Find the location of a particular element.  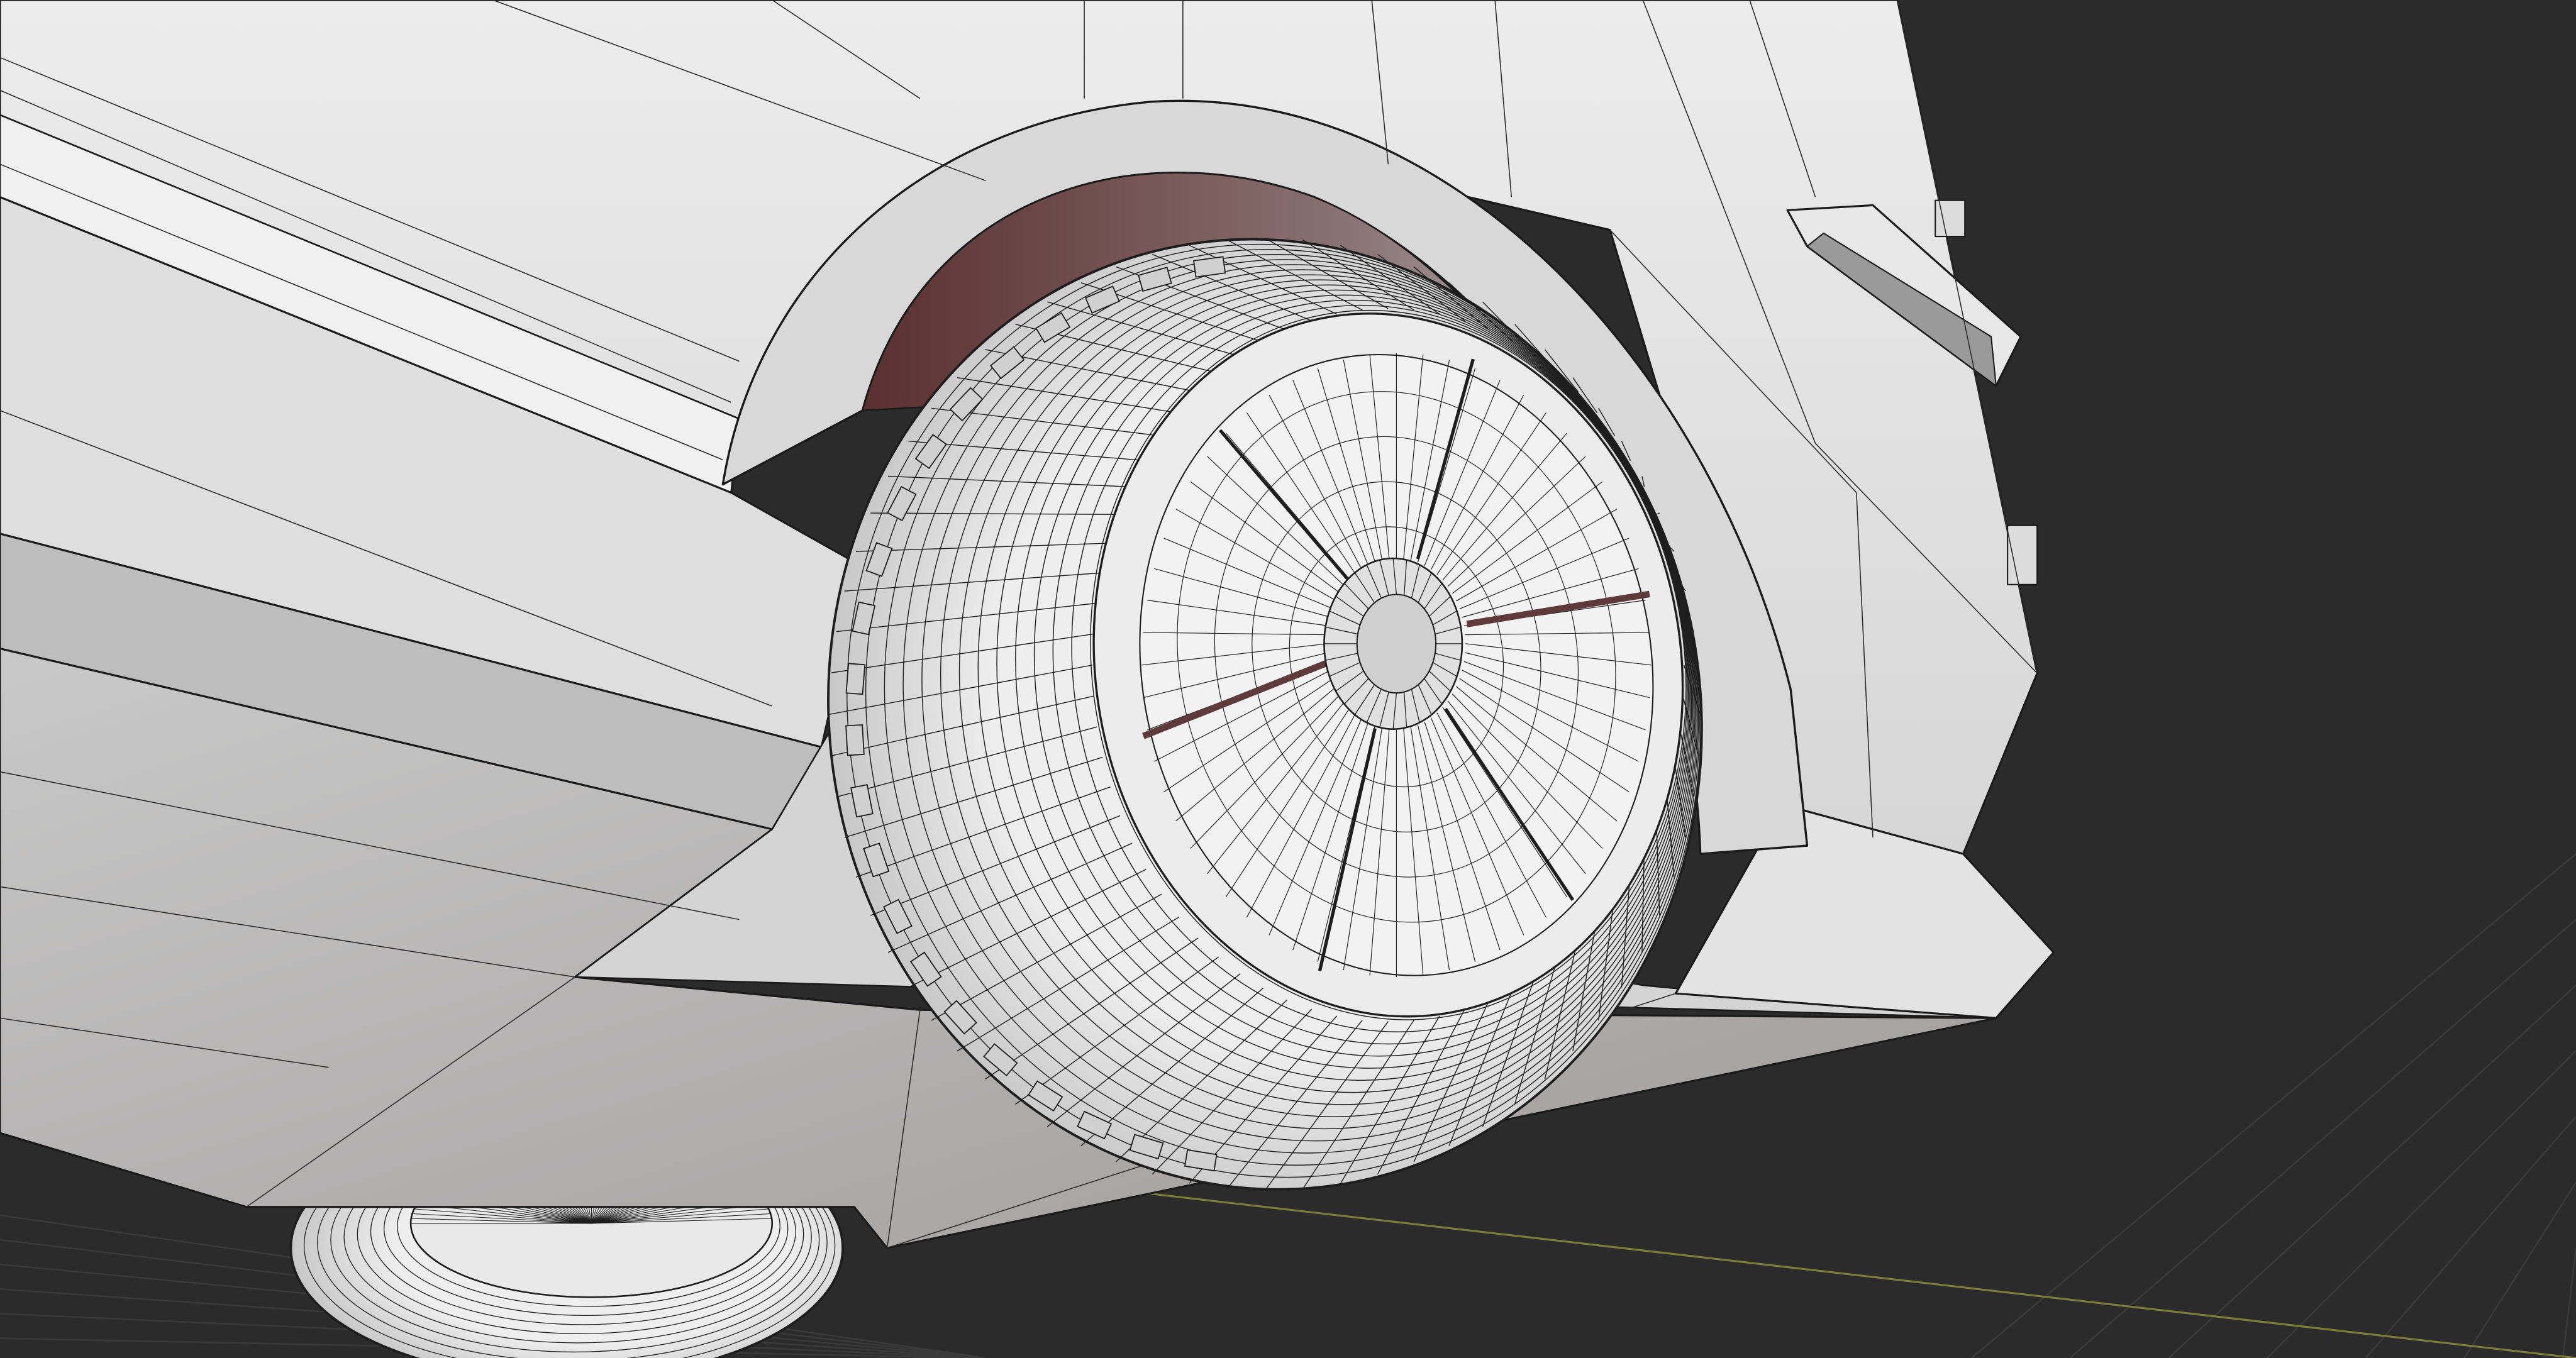

x-axis-line is located at coordinates (1813, 1269).